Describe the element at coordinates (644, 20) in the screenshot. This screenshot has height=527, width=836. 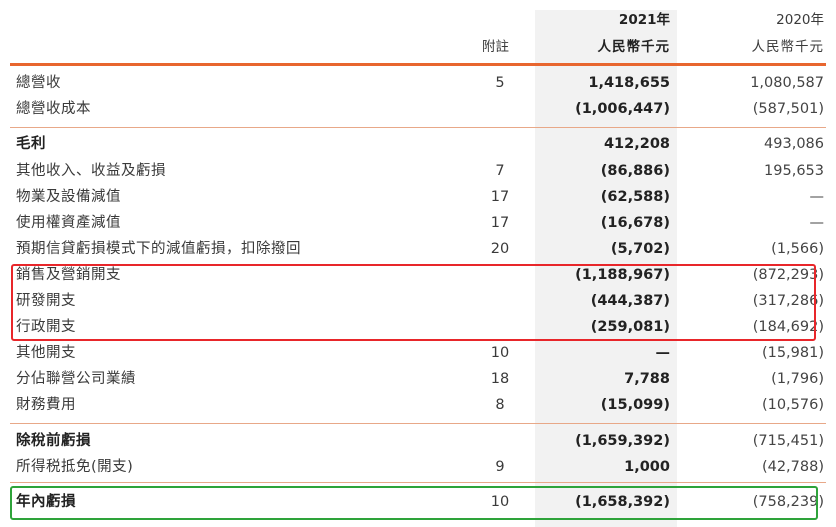
I see `year-2021-header: 2021年` at that location.